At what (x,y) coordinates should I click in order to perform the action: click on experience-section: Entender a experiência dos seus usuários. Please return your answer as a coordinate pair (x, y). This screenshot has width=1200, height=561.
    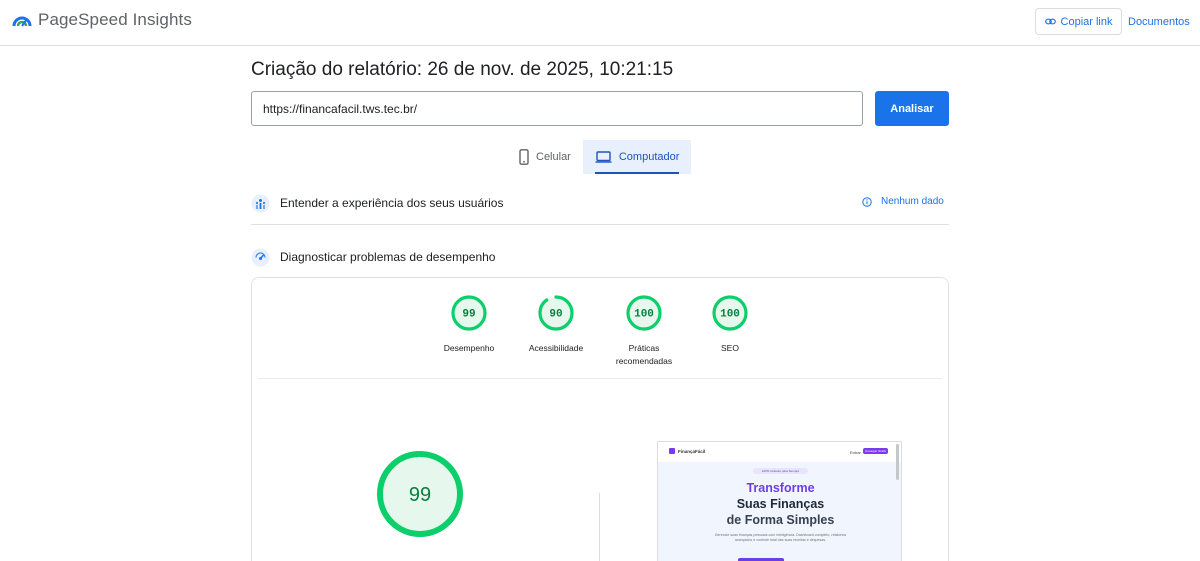
    Looking at the image, I should click on (600, 203).